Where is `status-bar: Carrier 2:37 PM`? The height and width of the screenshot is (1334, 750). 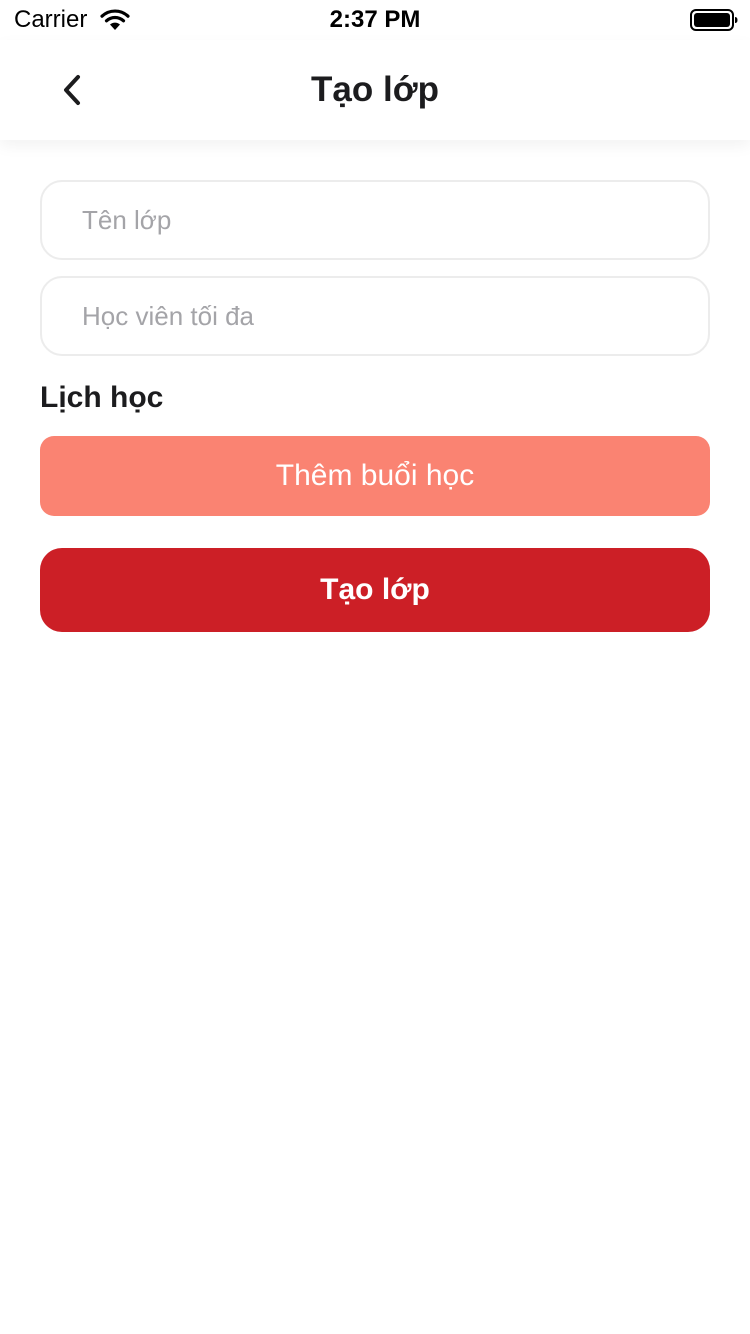
status-bar: Carrier 2:37 PM is located at coordinates (375, 20).